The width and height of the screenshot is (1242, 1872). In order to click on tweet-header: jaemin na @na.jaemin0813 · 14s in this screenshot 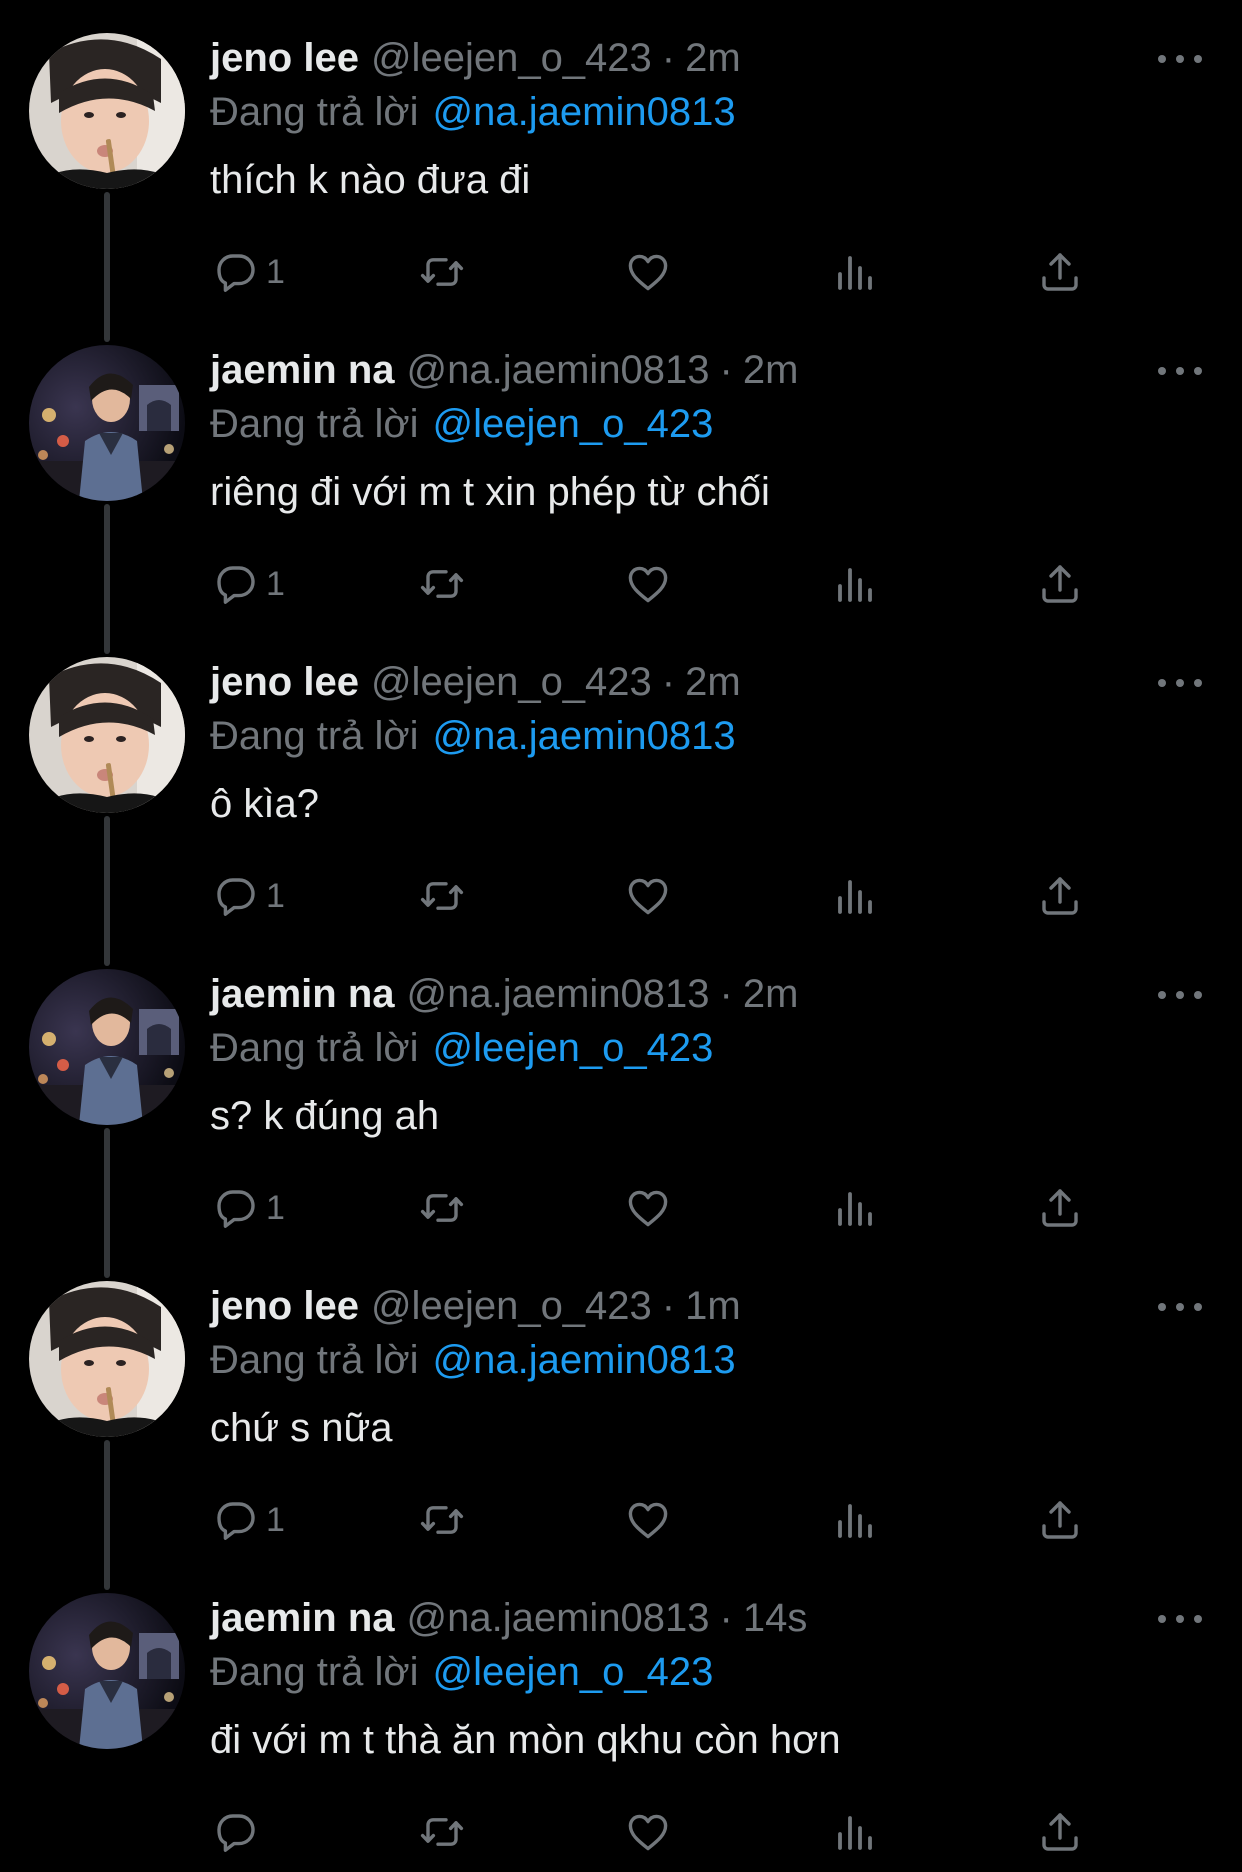, I will do `click(508, 1618)`.